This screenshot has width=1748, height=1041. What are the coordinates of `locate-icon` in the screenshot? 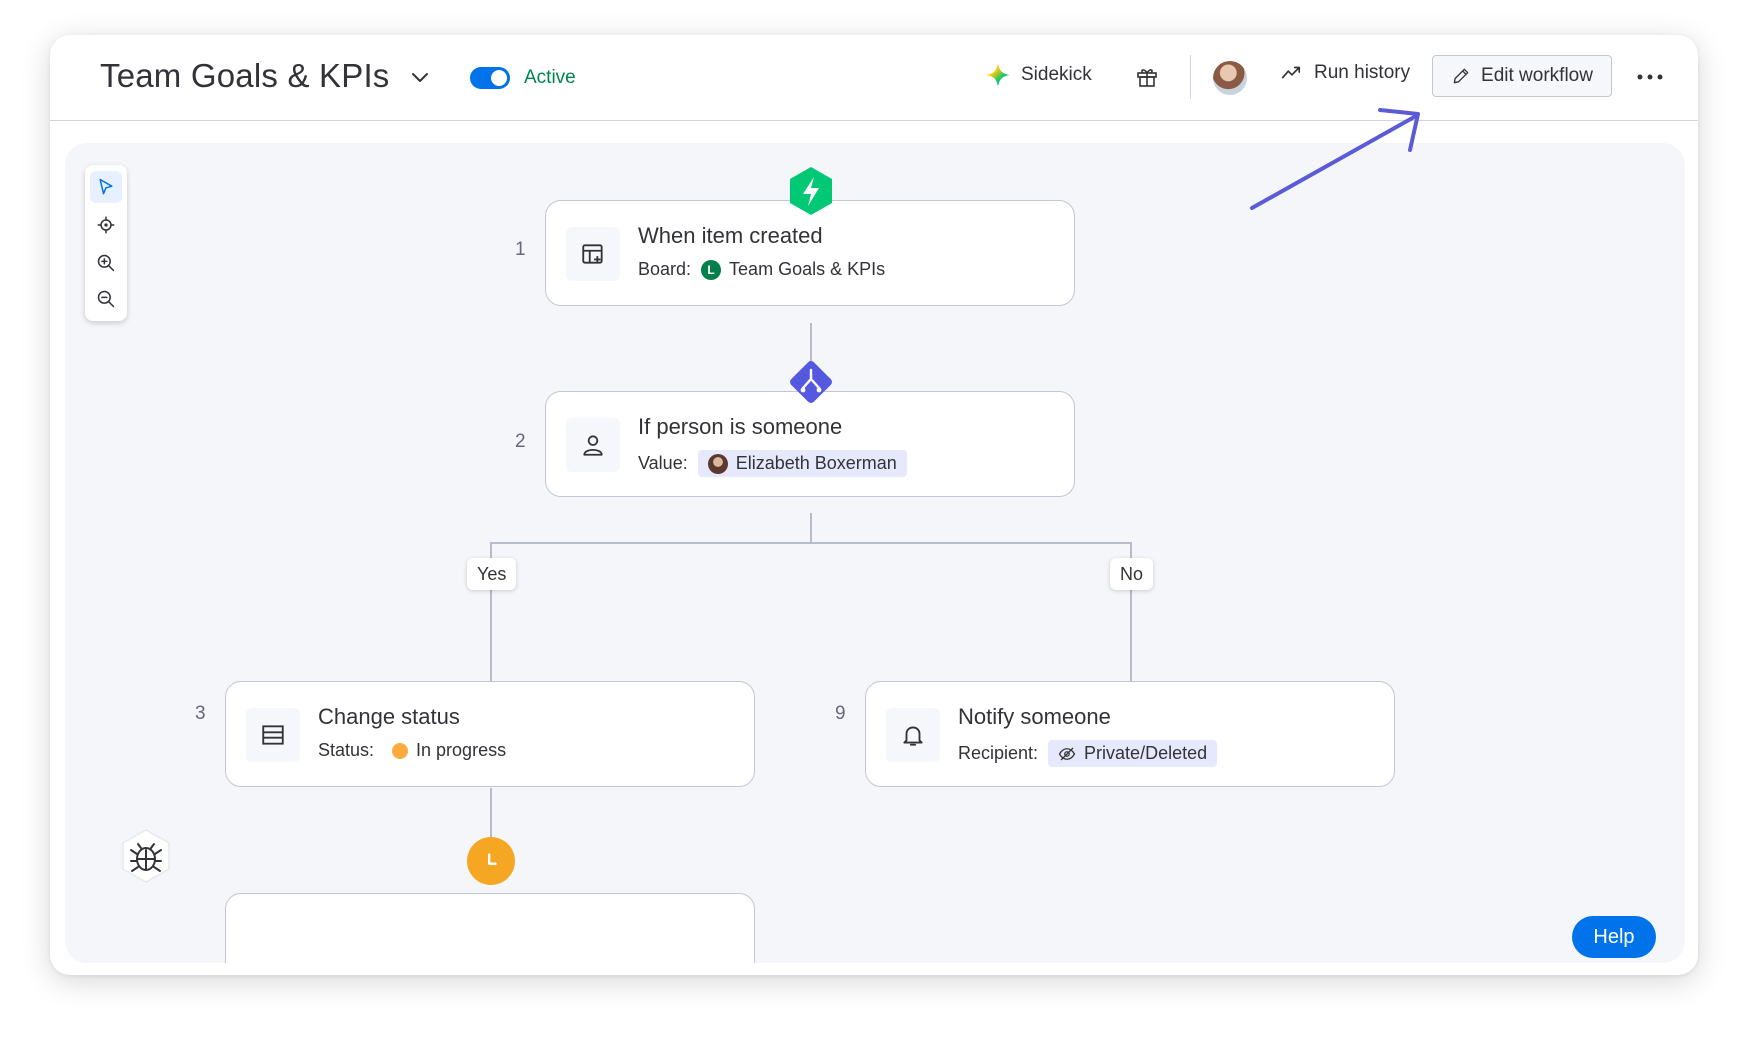 It's located at (106, 225).